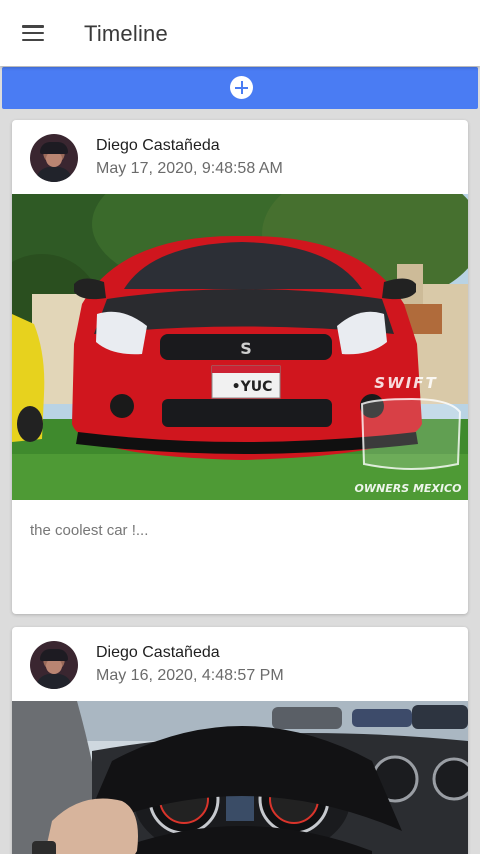 The height and width of the screenshot is (854, 480). I want to click on watermark-title: SWIFT, so click(405, 383).